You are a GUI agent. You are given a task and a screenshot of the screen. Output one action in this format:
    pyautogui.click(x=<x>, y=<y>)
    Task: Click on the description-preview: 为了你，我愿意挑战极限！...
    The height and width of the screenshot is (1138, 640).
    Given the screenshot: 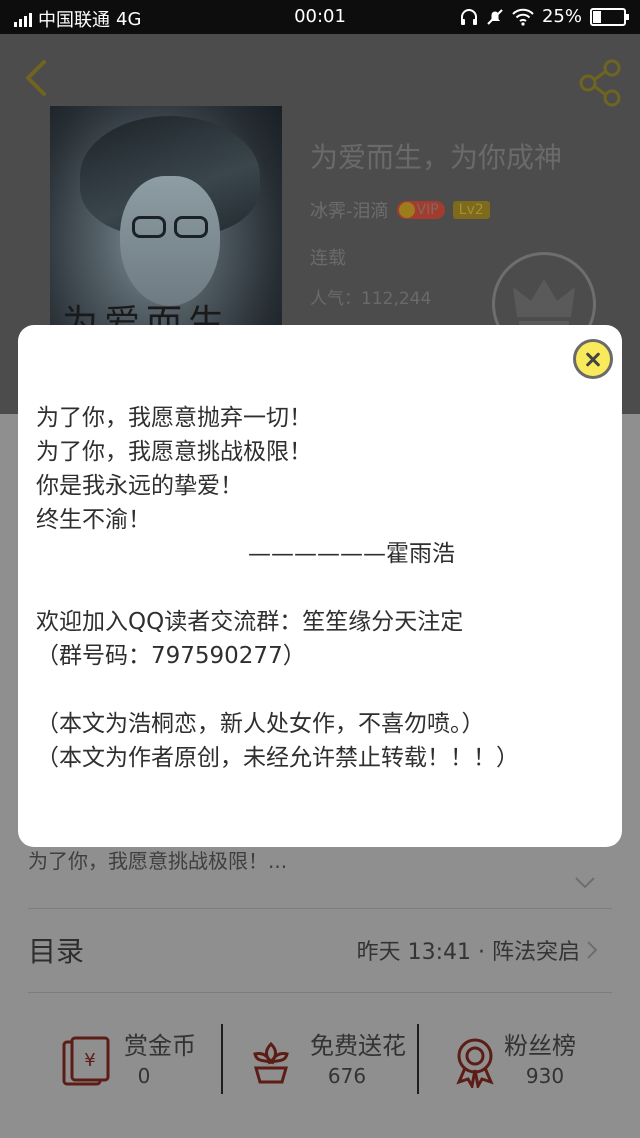 What is the action you would take?
    pyautogui.click(x=157, y=859)
    